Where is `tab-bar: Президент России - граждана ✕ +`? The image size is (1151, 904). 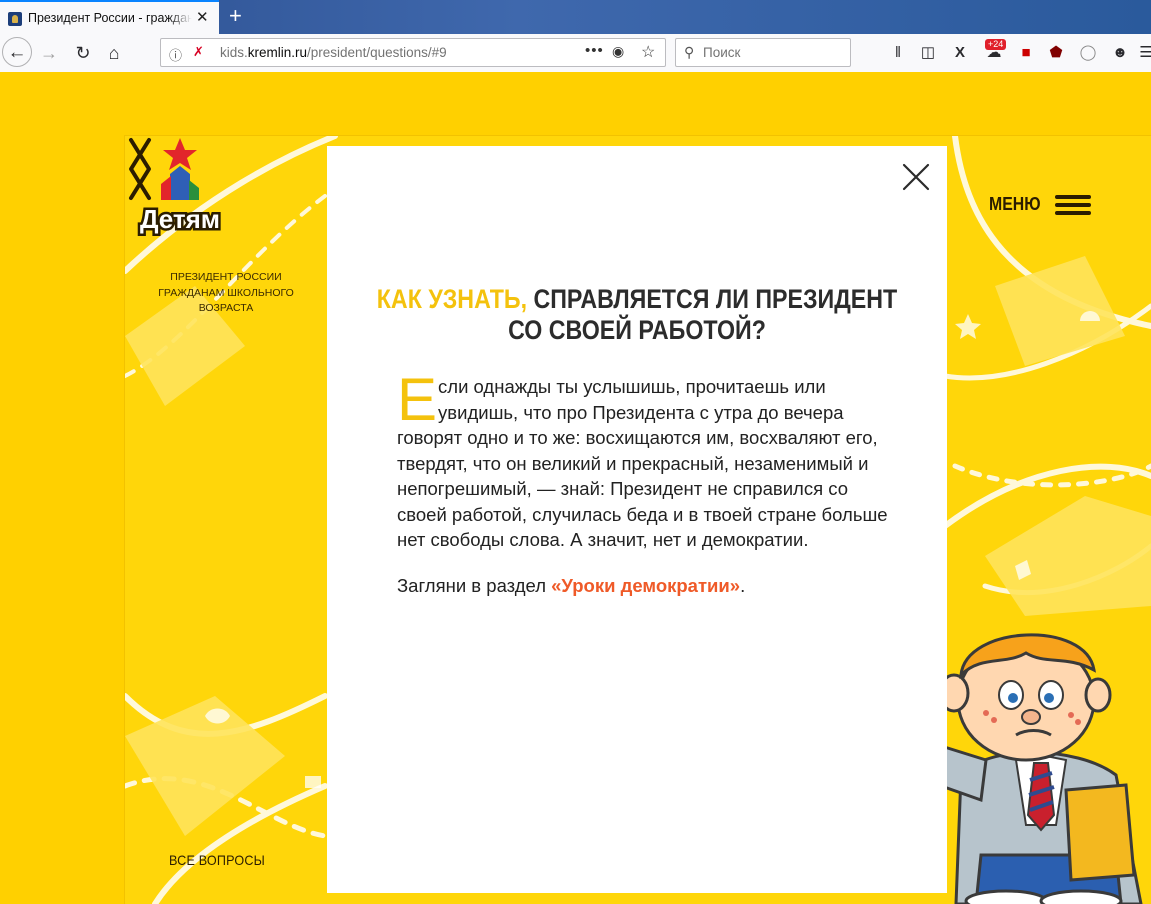 tab-bar: Президент России - граждана ✕ + is located at coordinates (575, 17).